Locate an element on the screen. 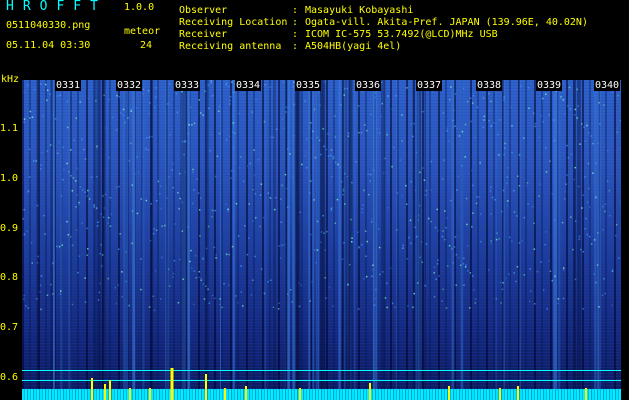 The height and width of the screenshot is (400, 629). app-title: HROFFT is located at coordinates (56, 7).